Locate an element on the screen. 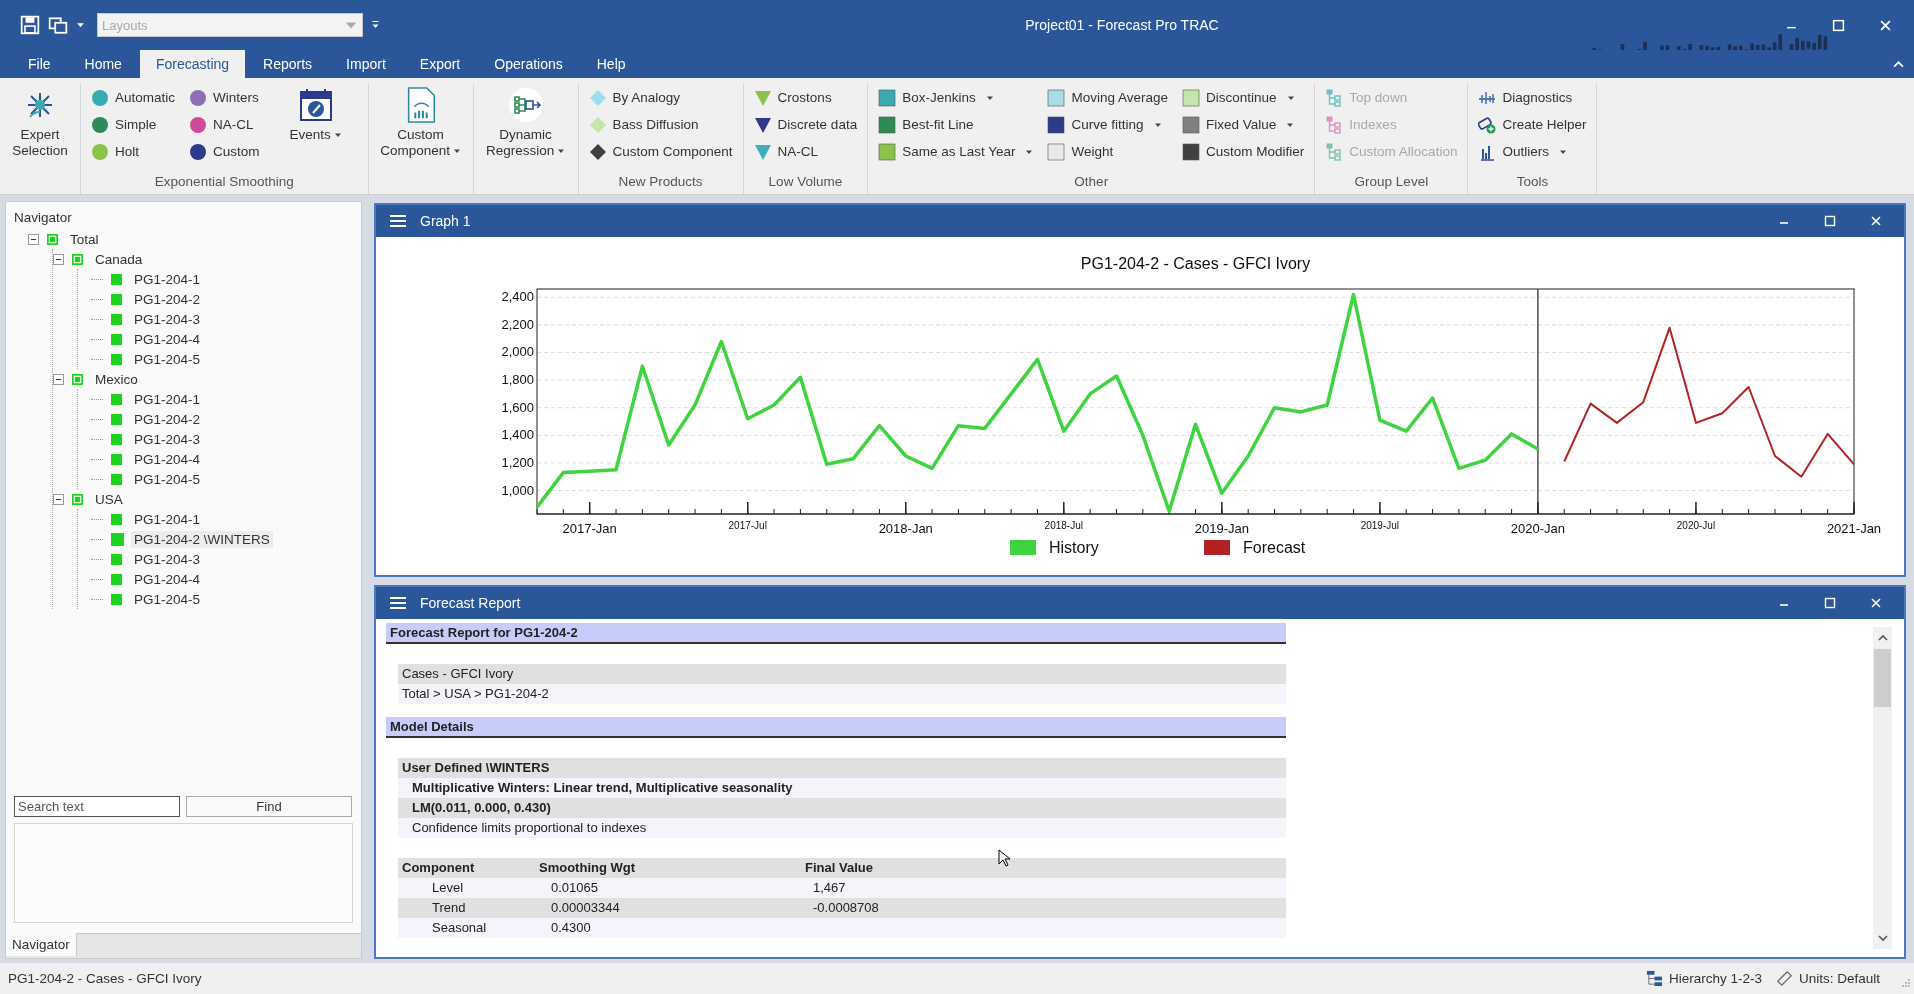 The height and width of the screenshot is (994, 1914). resize-grip-icon is located at coordinates (1905, 982).